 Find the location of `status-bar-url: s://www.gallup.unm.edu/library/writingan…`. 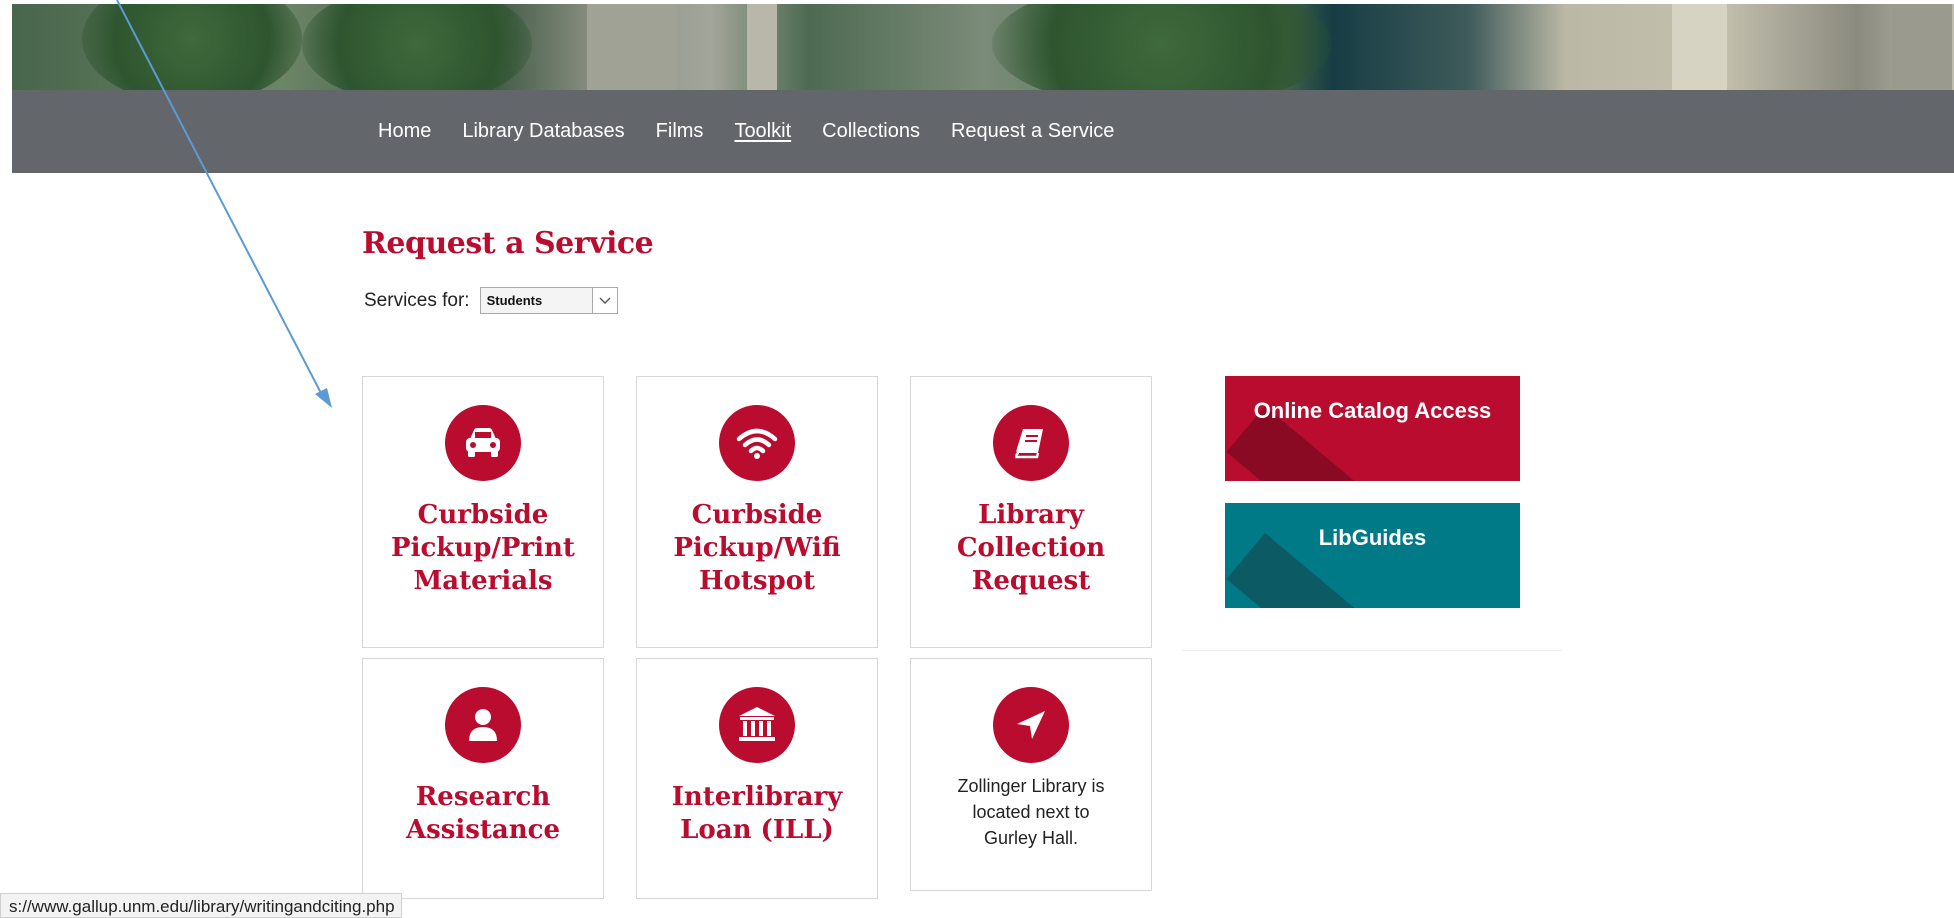

status-bar-url: s://www.gallup.unm.edu/library/writingan… is located at coordinates (201, 905).